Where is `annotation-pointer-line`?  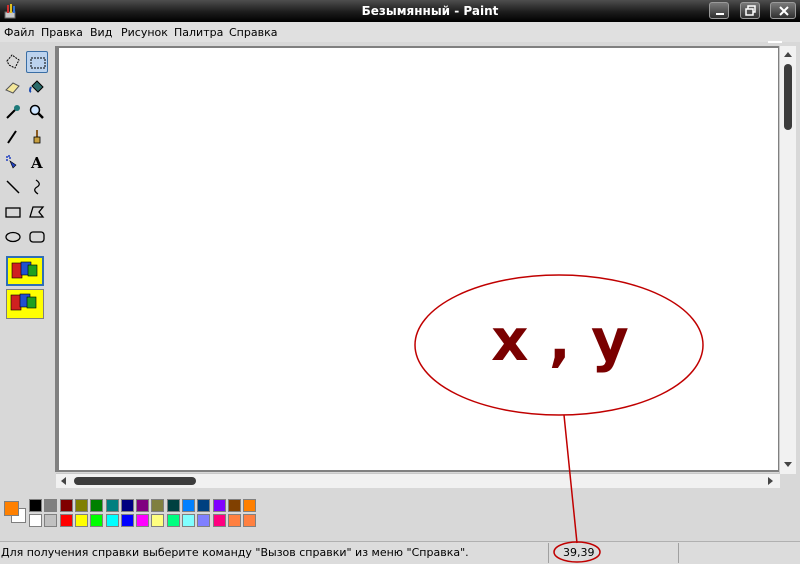 annotation-pointer-line is located at coordinates (570, 479).